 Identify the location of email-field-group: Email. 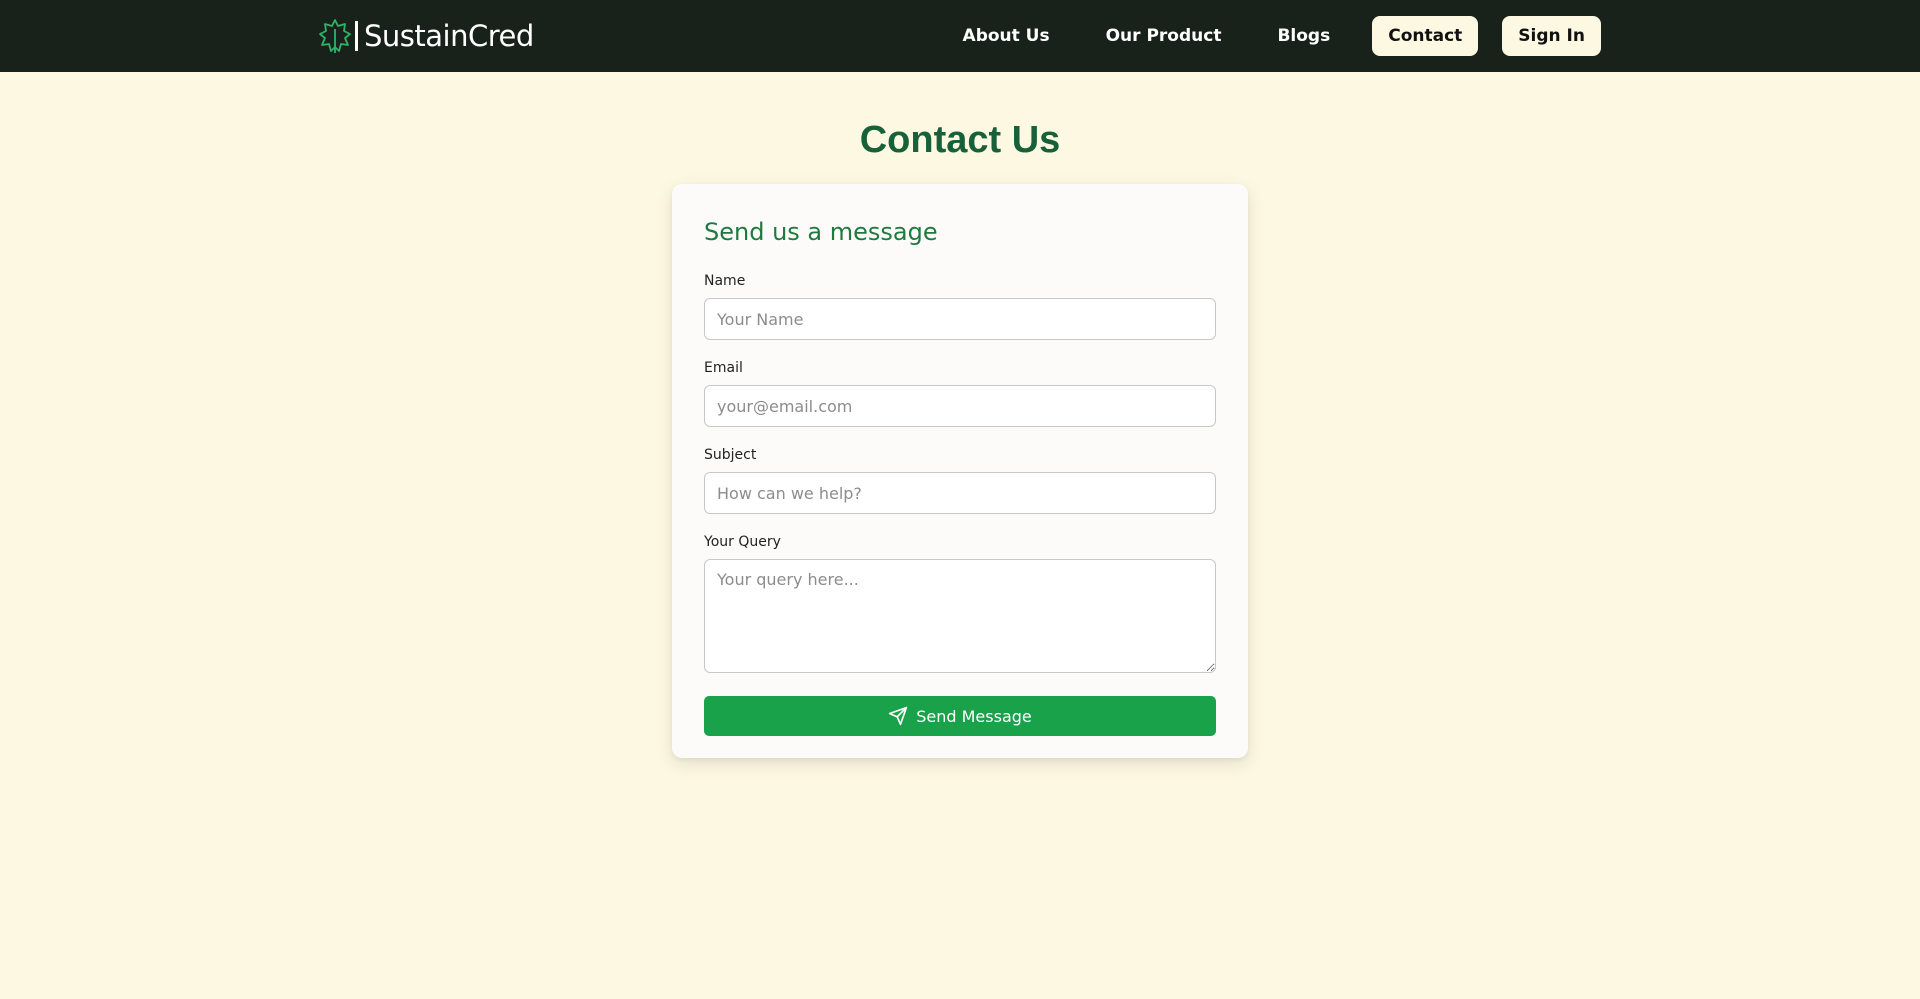
(960, 393).